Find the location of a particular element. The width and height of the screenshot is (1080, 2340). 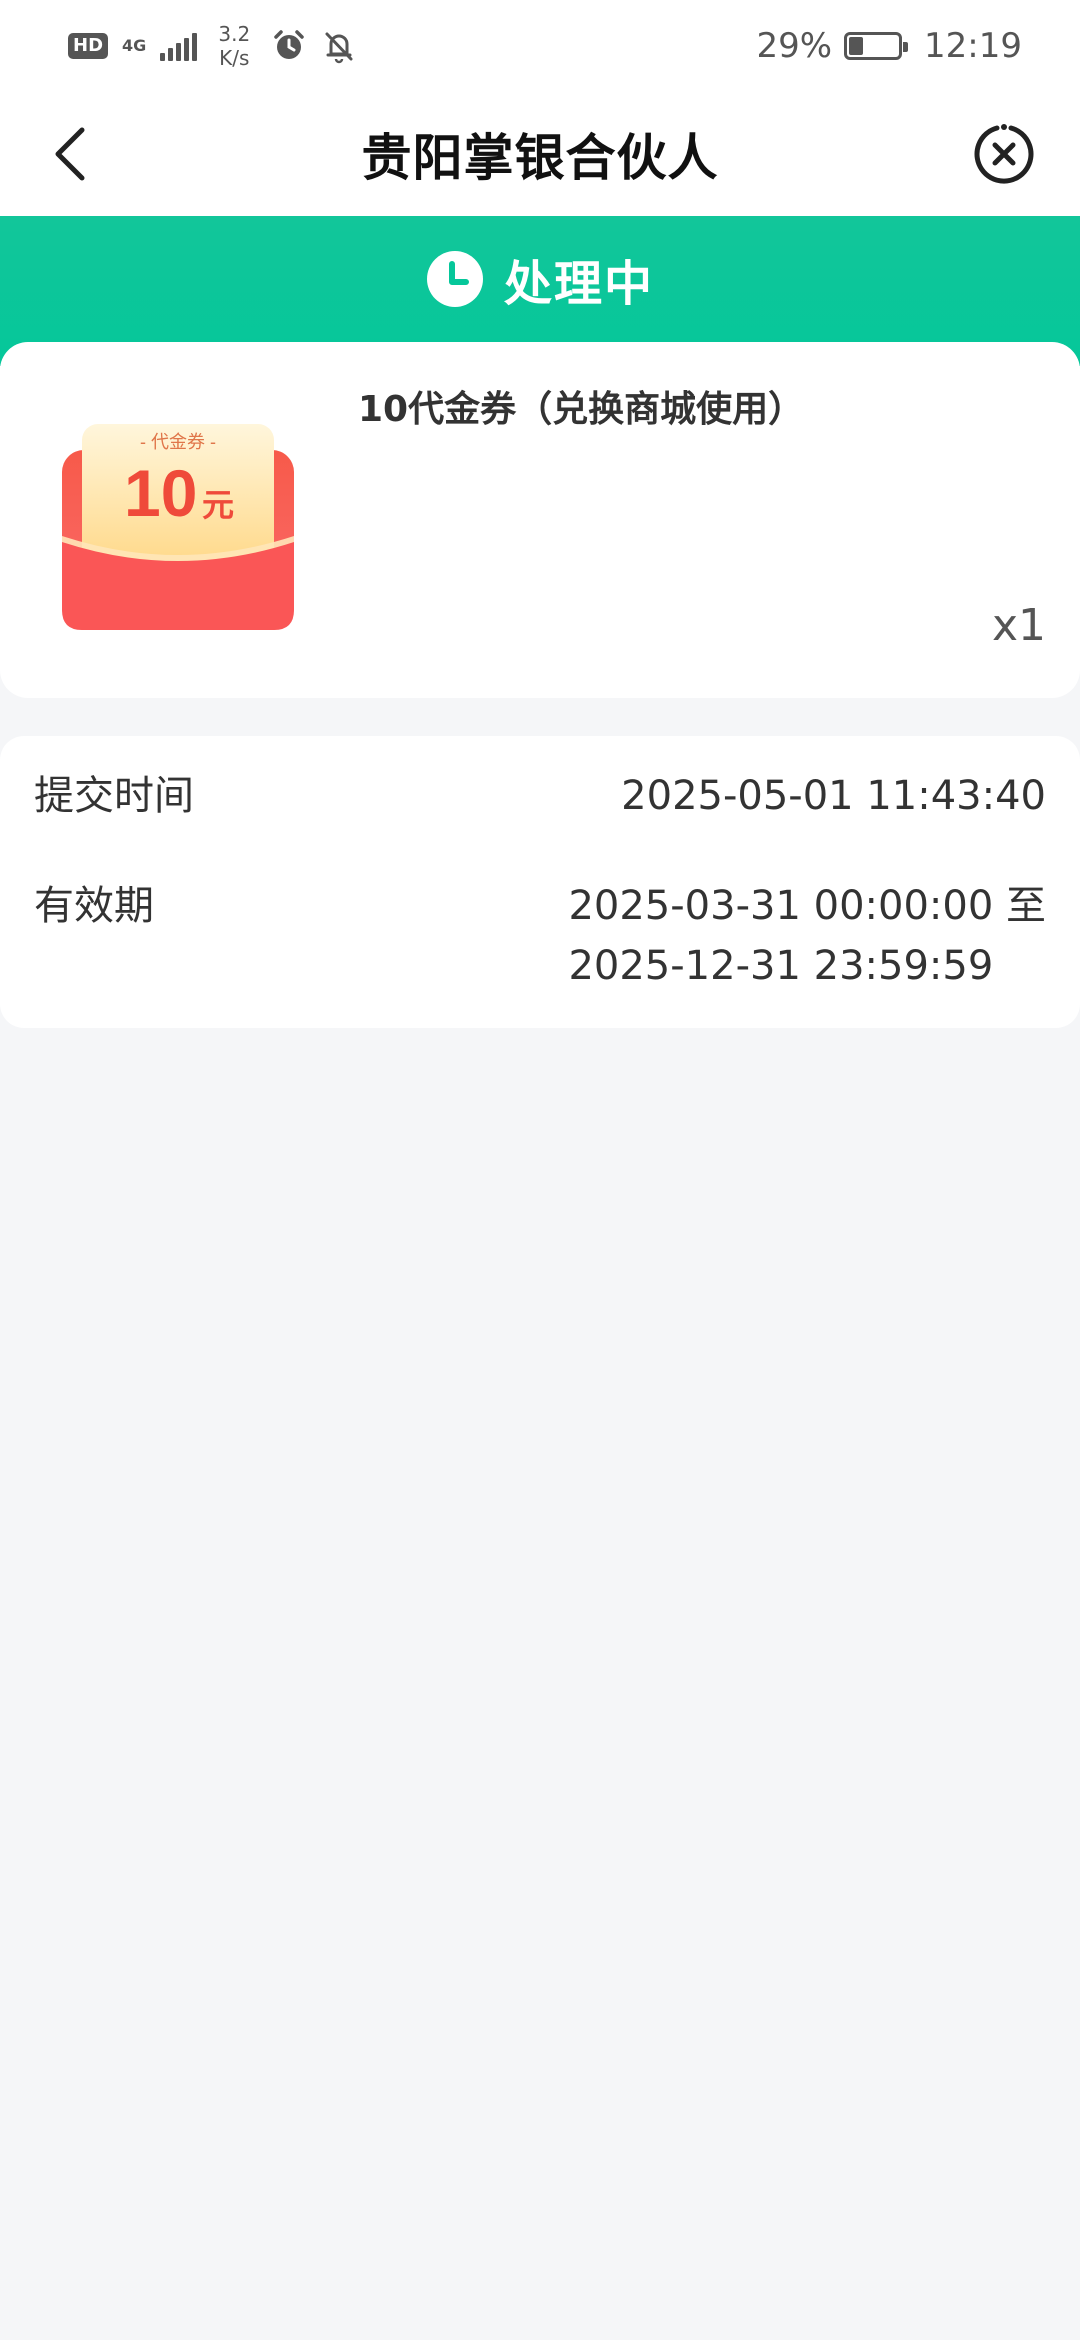

status-bar-right: 29% 12:19 is located at coordinates (889, 46).